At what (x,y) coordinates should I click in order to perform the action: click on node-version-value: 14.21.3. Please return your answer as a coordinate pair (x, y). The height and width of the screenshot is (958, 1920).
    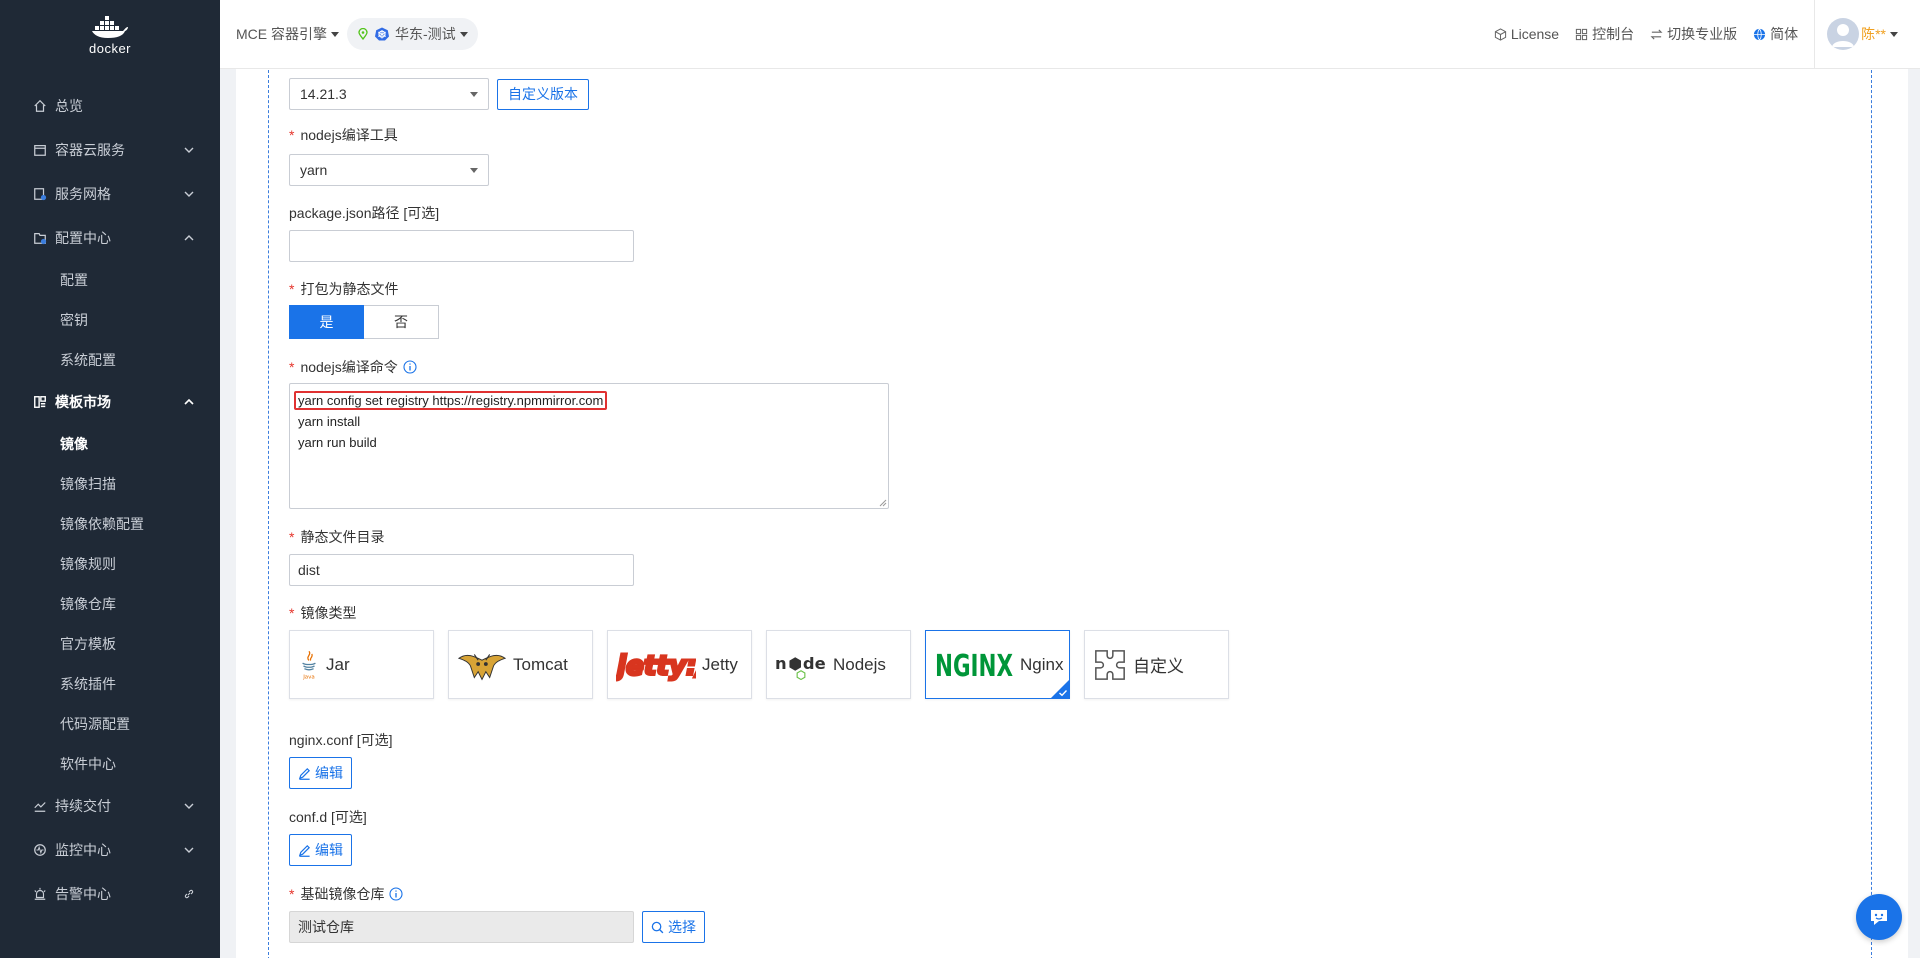
    Looking at the image, I should click on (323, 94).